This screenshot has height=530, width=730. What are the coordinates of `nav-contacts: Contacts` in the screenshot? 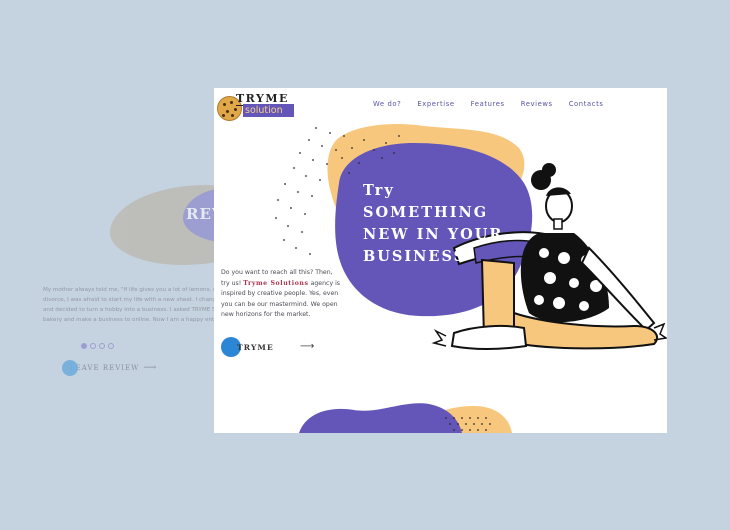 It's located at (586, 104).